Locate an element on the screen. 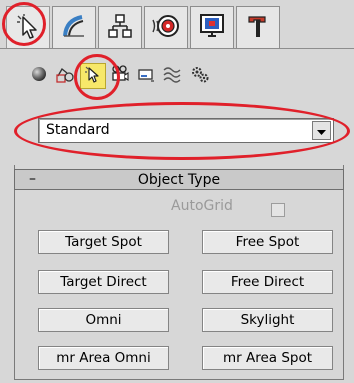 This screenshot has height=383, width=354. chevron-down-icon is located at coordinates (321, 130).